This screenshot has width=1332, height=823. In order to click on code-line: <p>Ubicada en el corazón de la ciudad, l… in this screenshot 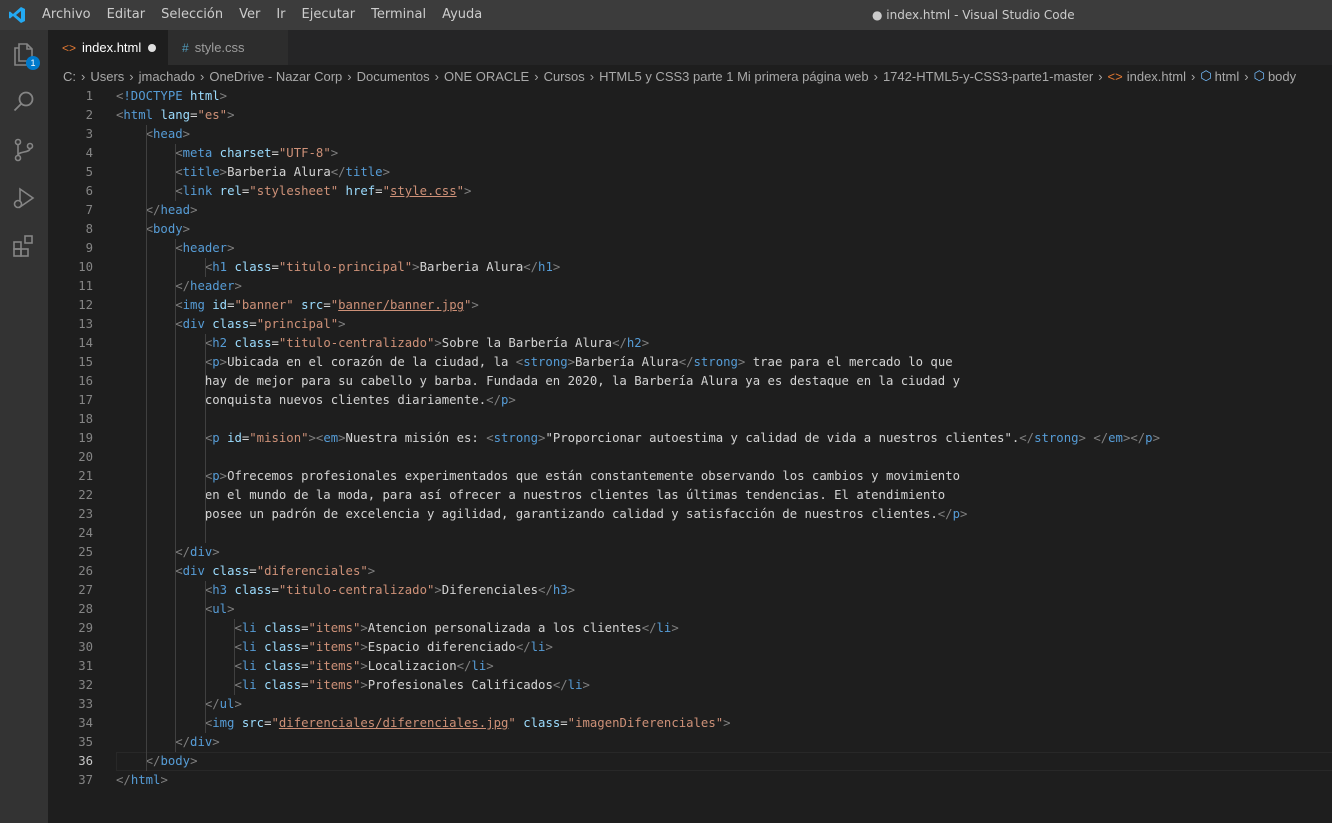, I will do `click(716, 362)`.